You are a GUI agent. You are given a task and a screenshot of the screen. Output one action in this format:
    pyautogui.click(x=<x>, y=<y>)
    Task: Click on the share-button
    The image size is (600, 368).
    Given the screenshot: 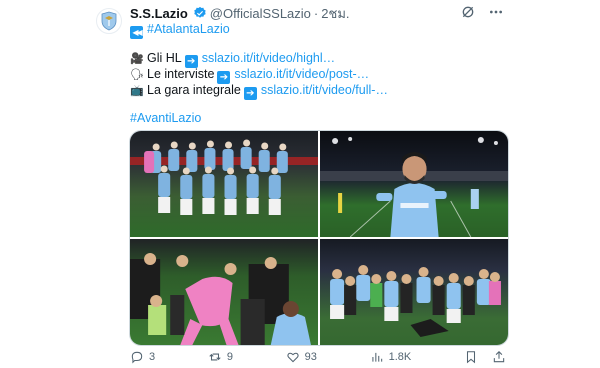 What is the action you would take?
    pyautogui.click(x=499, y=357)
    